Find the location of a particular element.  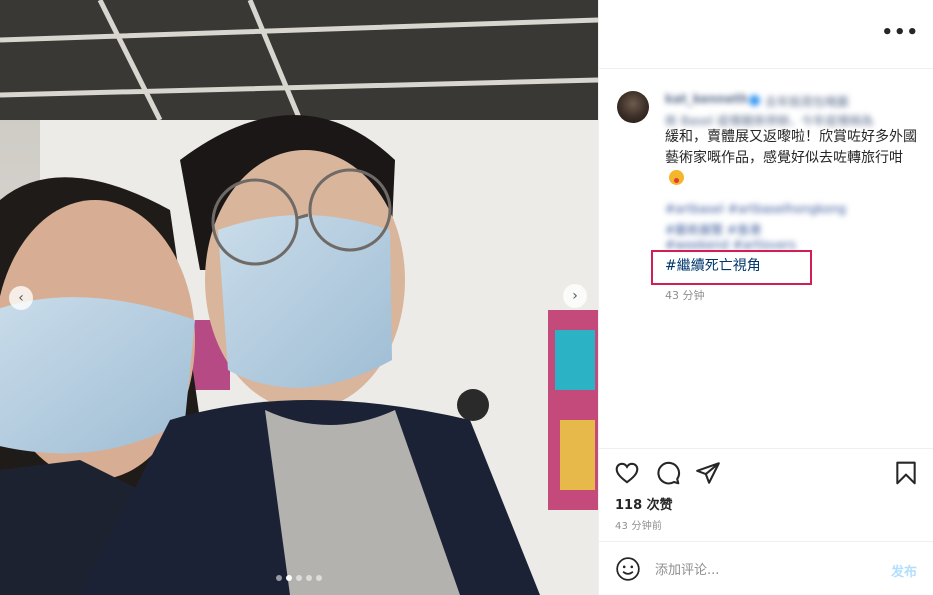

post-timestamp: 43 分钟前 is located at coordinates (638, 524).